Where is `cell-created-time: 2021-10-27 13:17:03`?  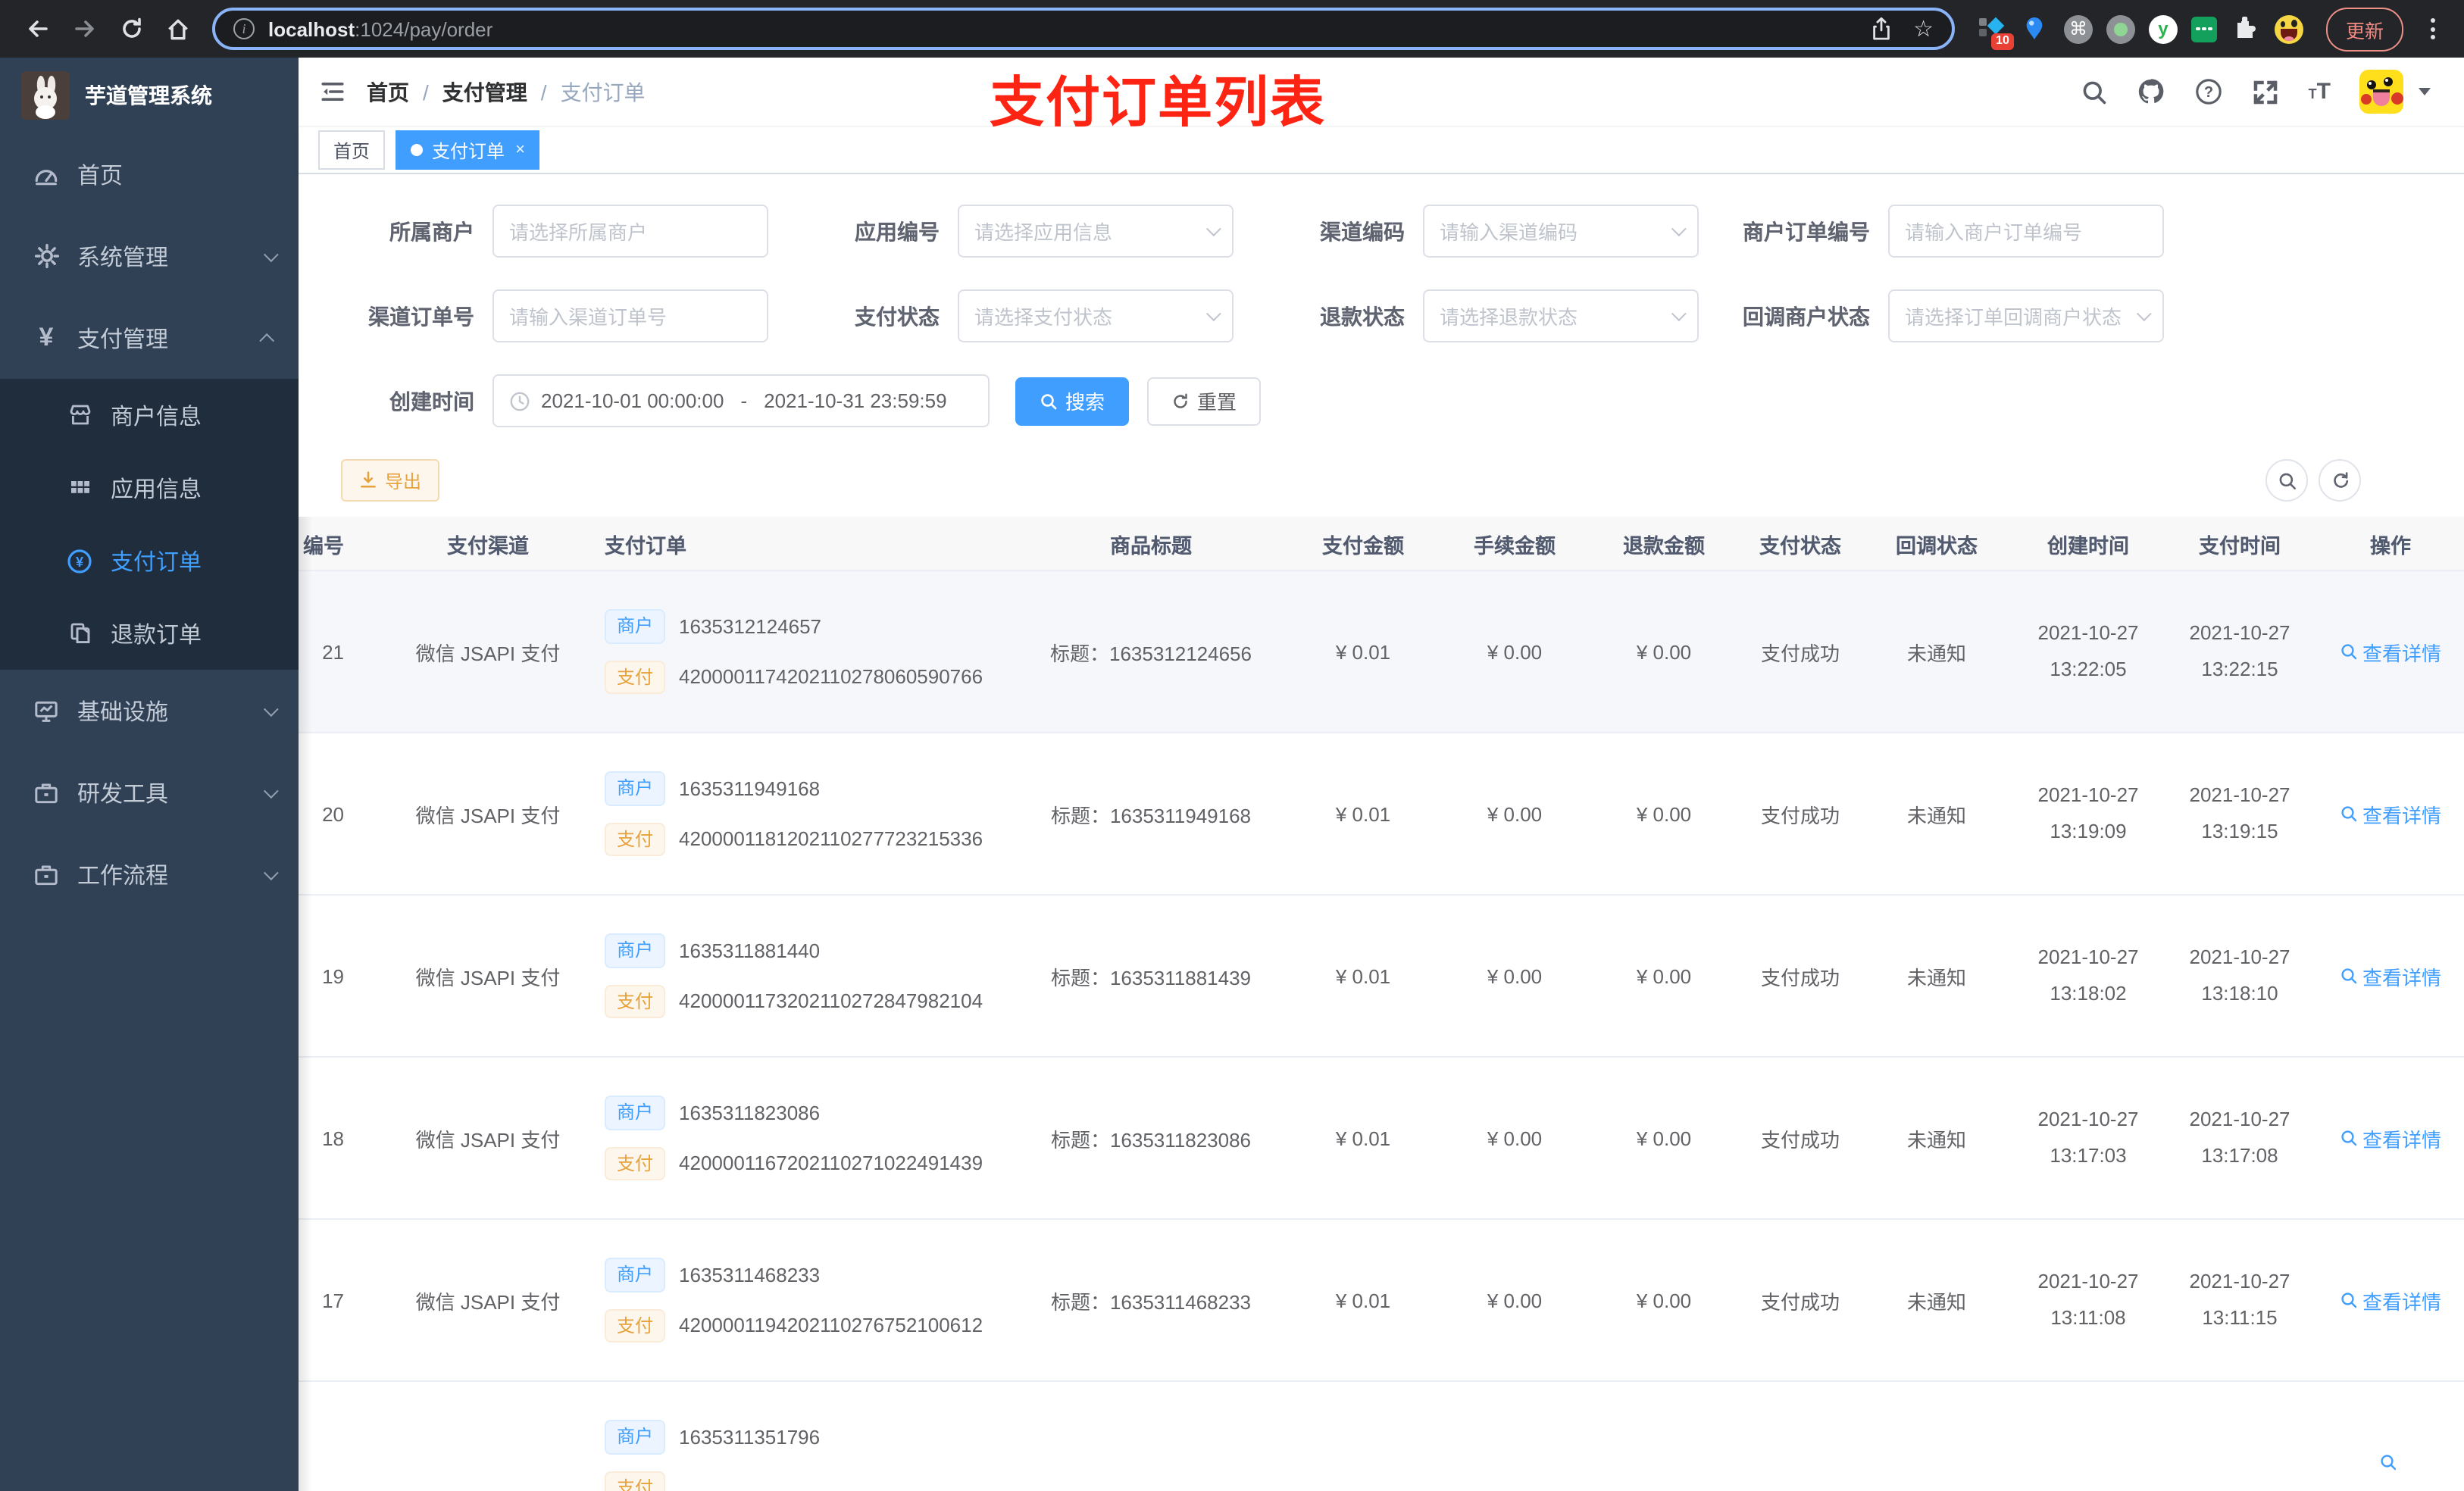 cell-created-time: 2021-10-27 13:17:03 is located at coordinates (2088, 1137).